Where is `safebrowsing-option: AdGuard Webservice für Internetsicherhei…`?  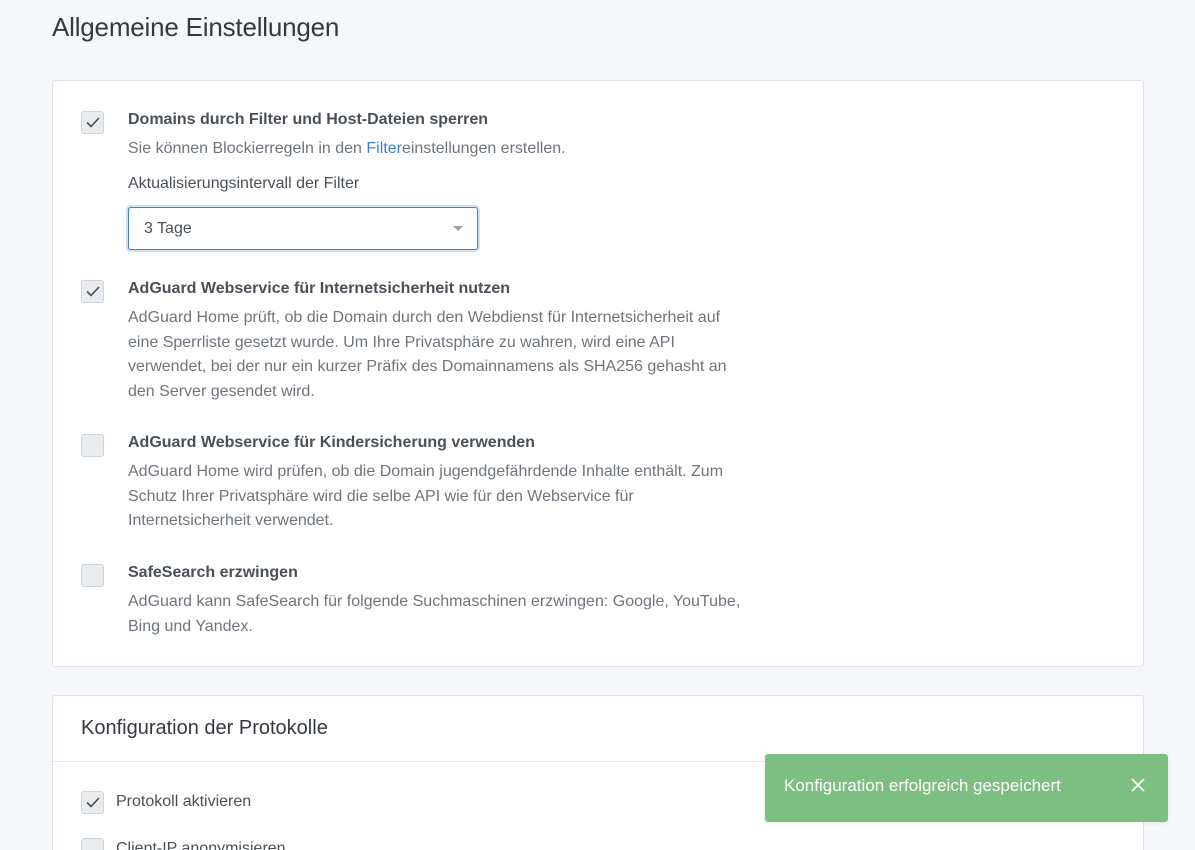 safebrowsing-option: AdGuard Webservice für Internetsicherhei… is located at coordinates (421, 345).